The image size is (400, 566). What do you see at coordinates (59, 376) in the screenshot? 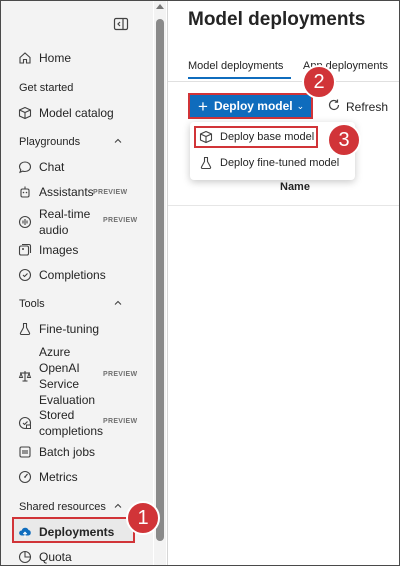
I see `sidebar-item-aoai-evaluation: Azure OpenAI Service Evaluation` at bounding box center [59, 376].